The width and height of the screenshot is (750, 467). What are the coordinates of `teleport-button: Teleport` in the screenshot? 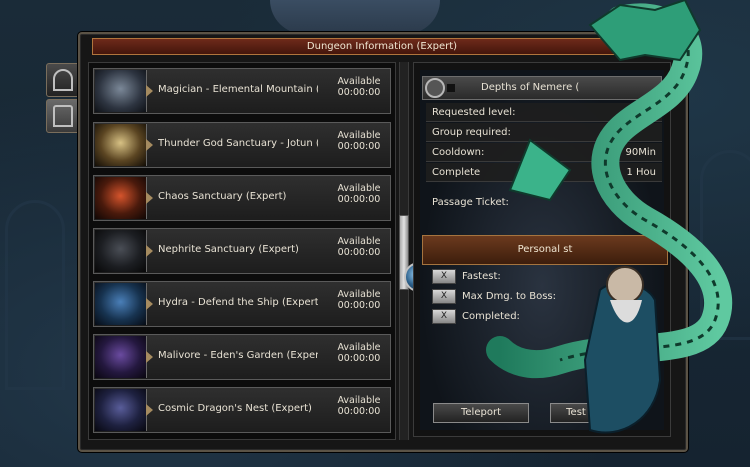 It's located at (481, 413).